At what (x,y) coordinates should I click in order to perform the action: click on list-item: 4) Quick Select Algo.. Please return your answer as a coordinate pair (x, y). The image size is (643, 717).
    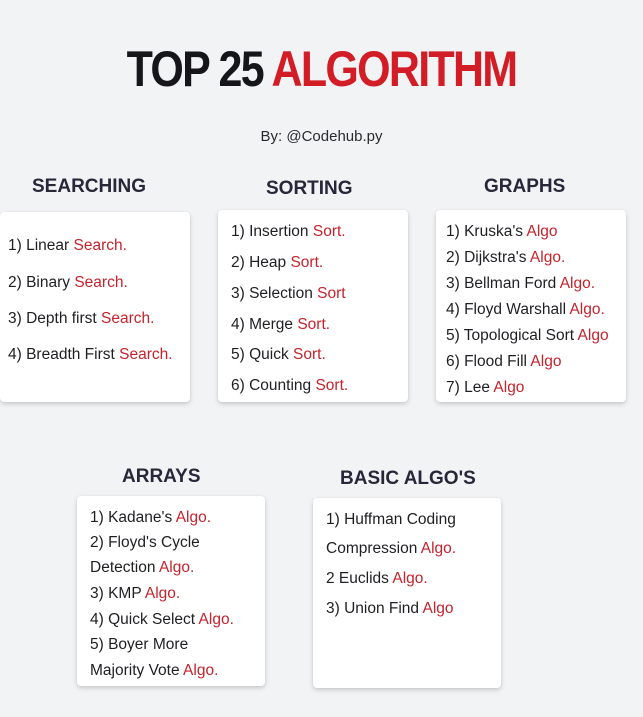
    Looking at the image, I should click on (162, 619).